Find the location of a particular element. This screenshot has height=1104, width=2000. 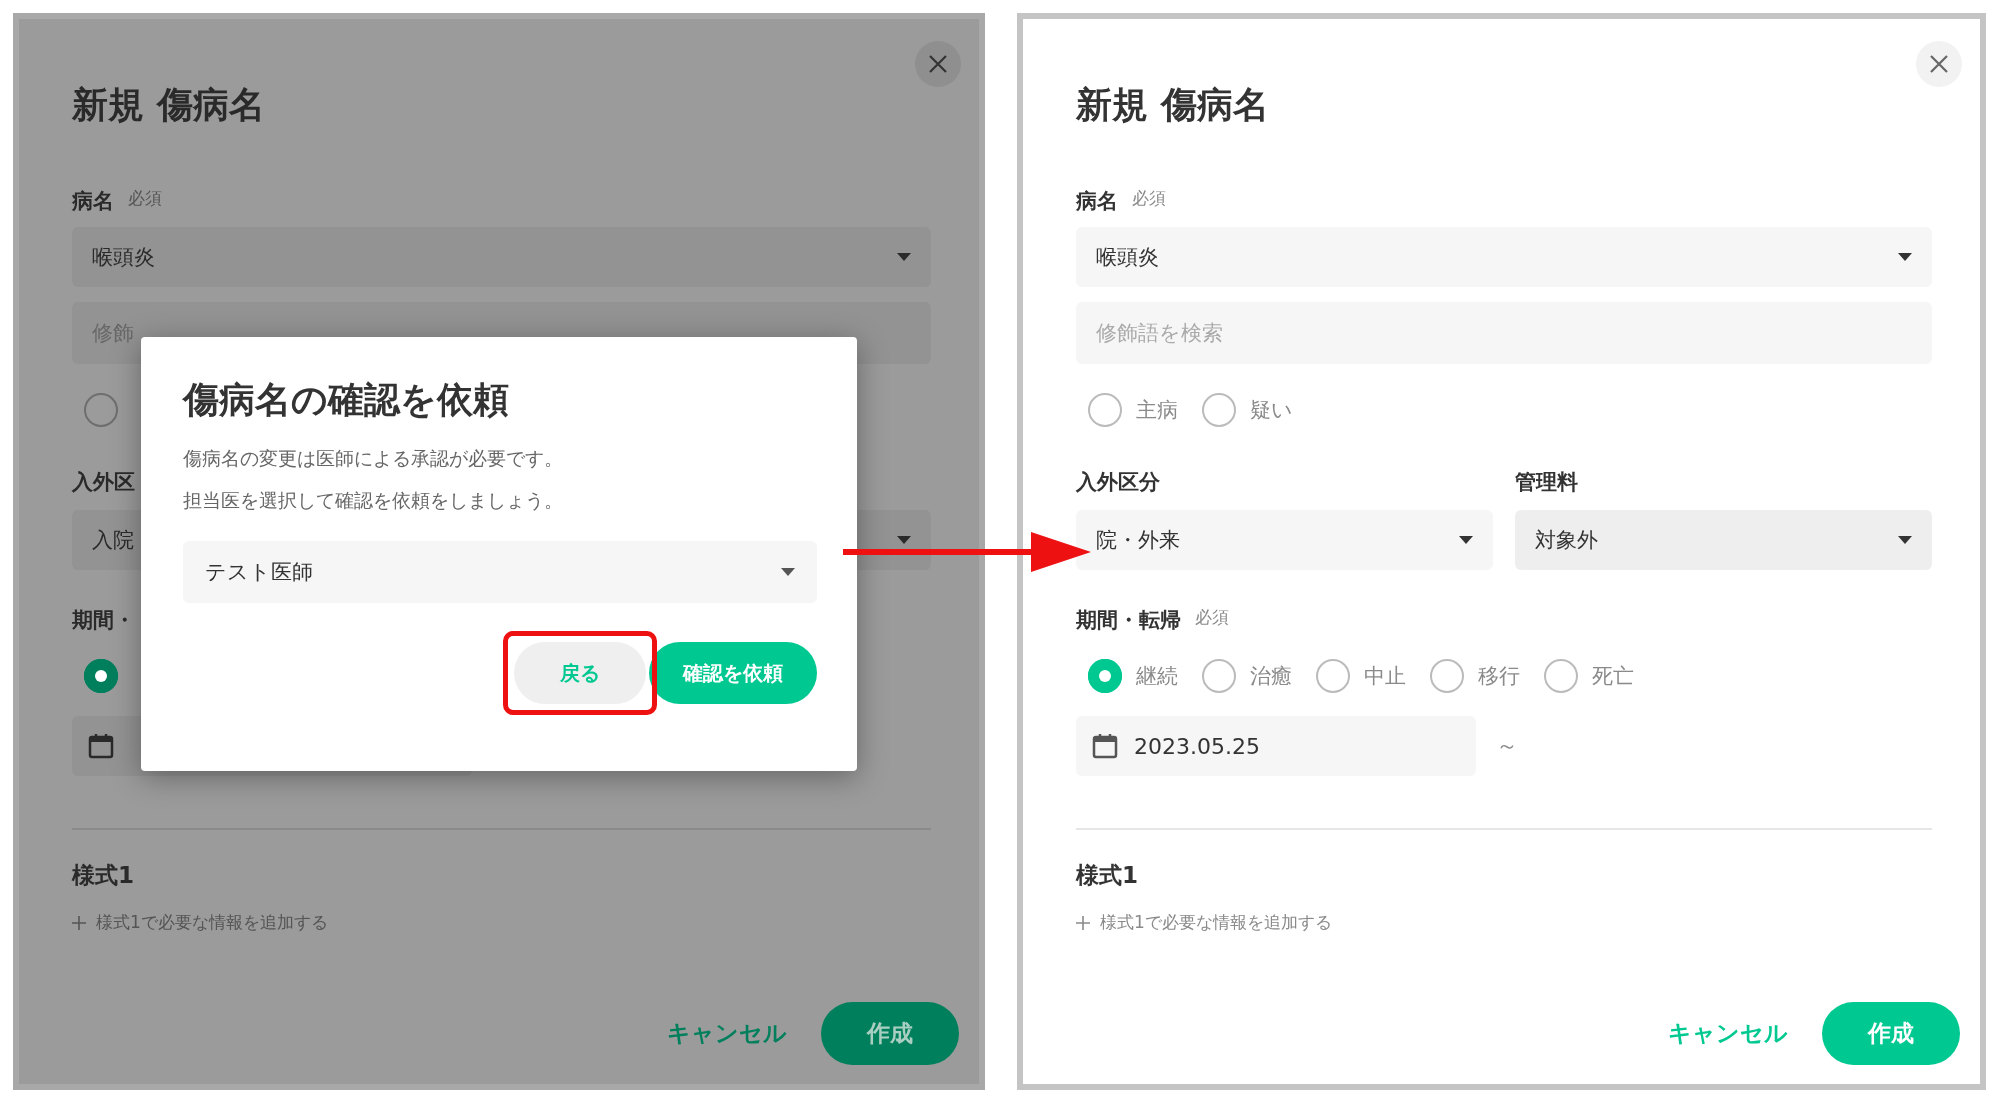

request-button: 確認を依頼 is located at coordinates (733, 673).